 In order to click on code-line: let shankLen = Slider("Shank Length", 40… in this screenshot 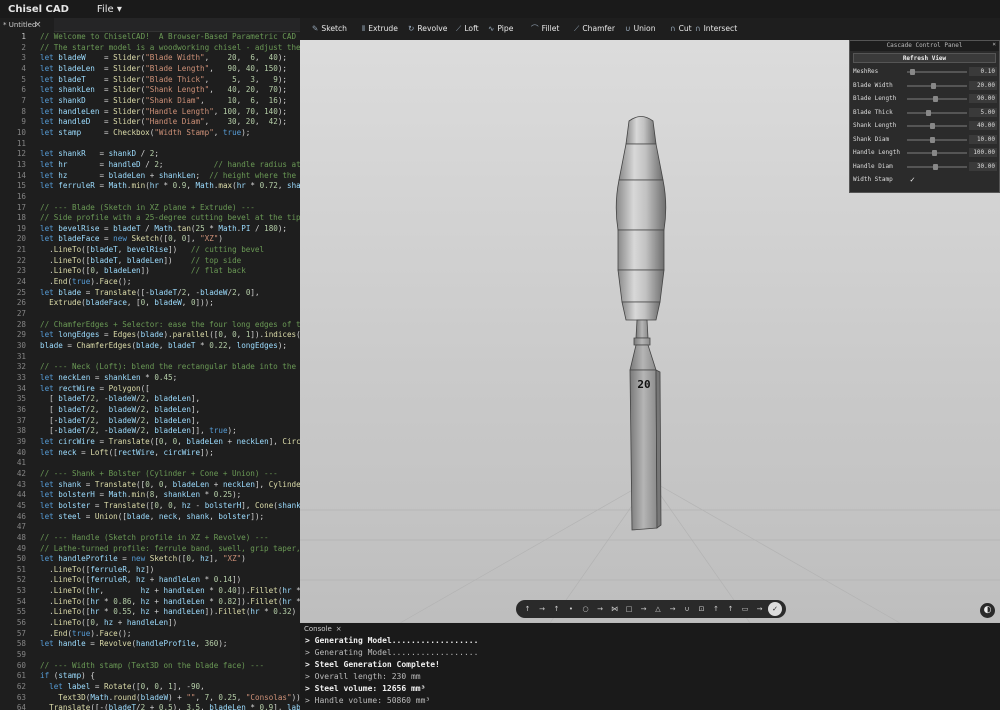, I will do `click(170, 90)`.